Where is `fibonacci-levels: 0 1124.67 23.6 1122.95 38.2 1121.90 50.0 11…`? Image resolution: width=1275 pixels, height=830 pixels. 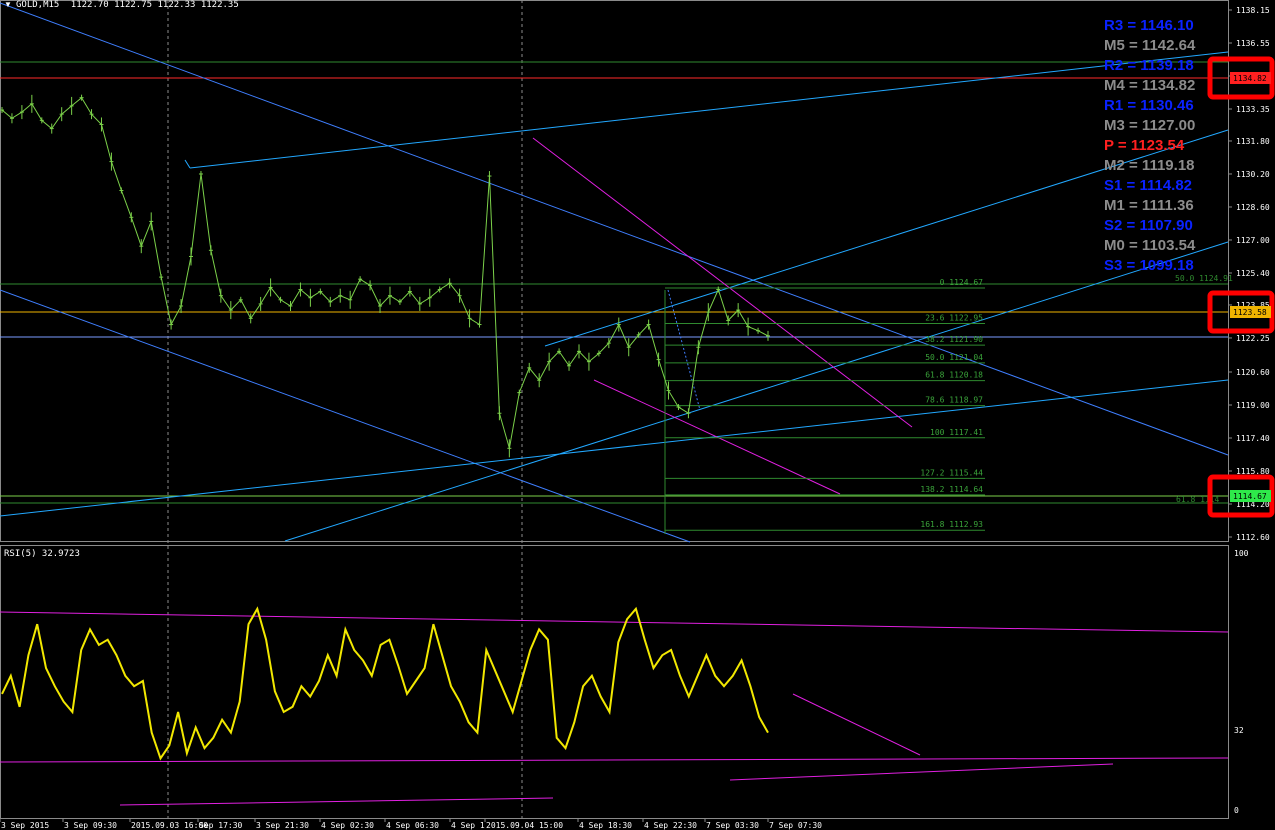
fibonacci-levels: 0 1124.67 23.6 1122.95 38.2 1121.90 50.0 11… is located at coordinates (825, 404).